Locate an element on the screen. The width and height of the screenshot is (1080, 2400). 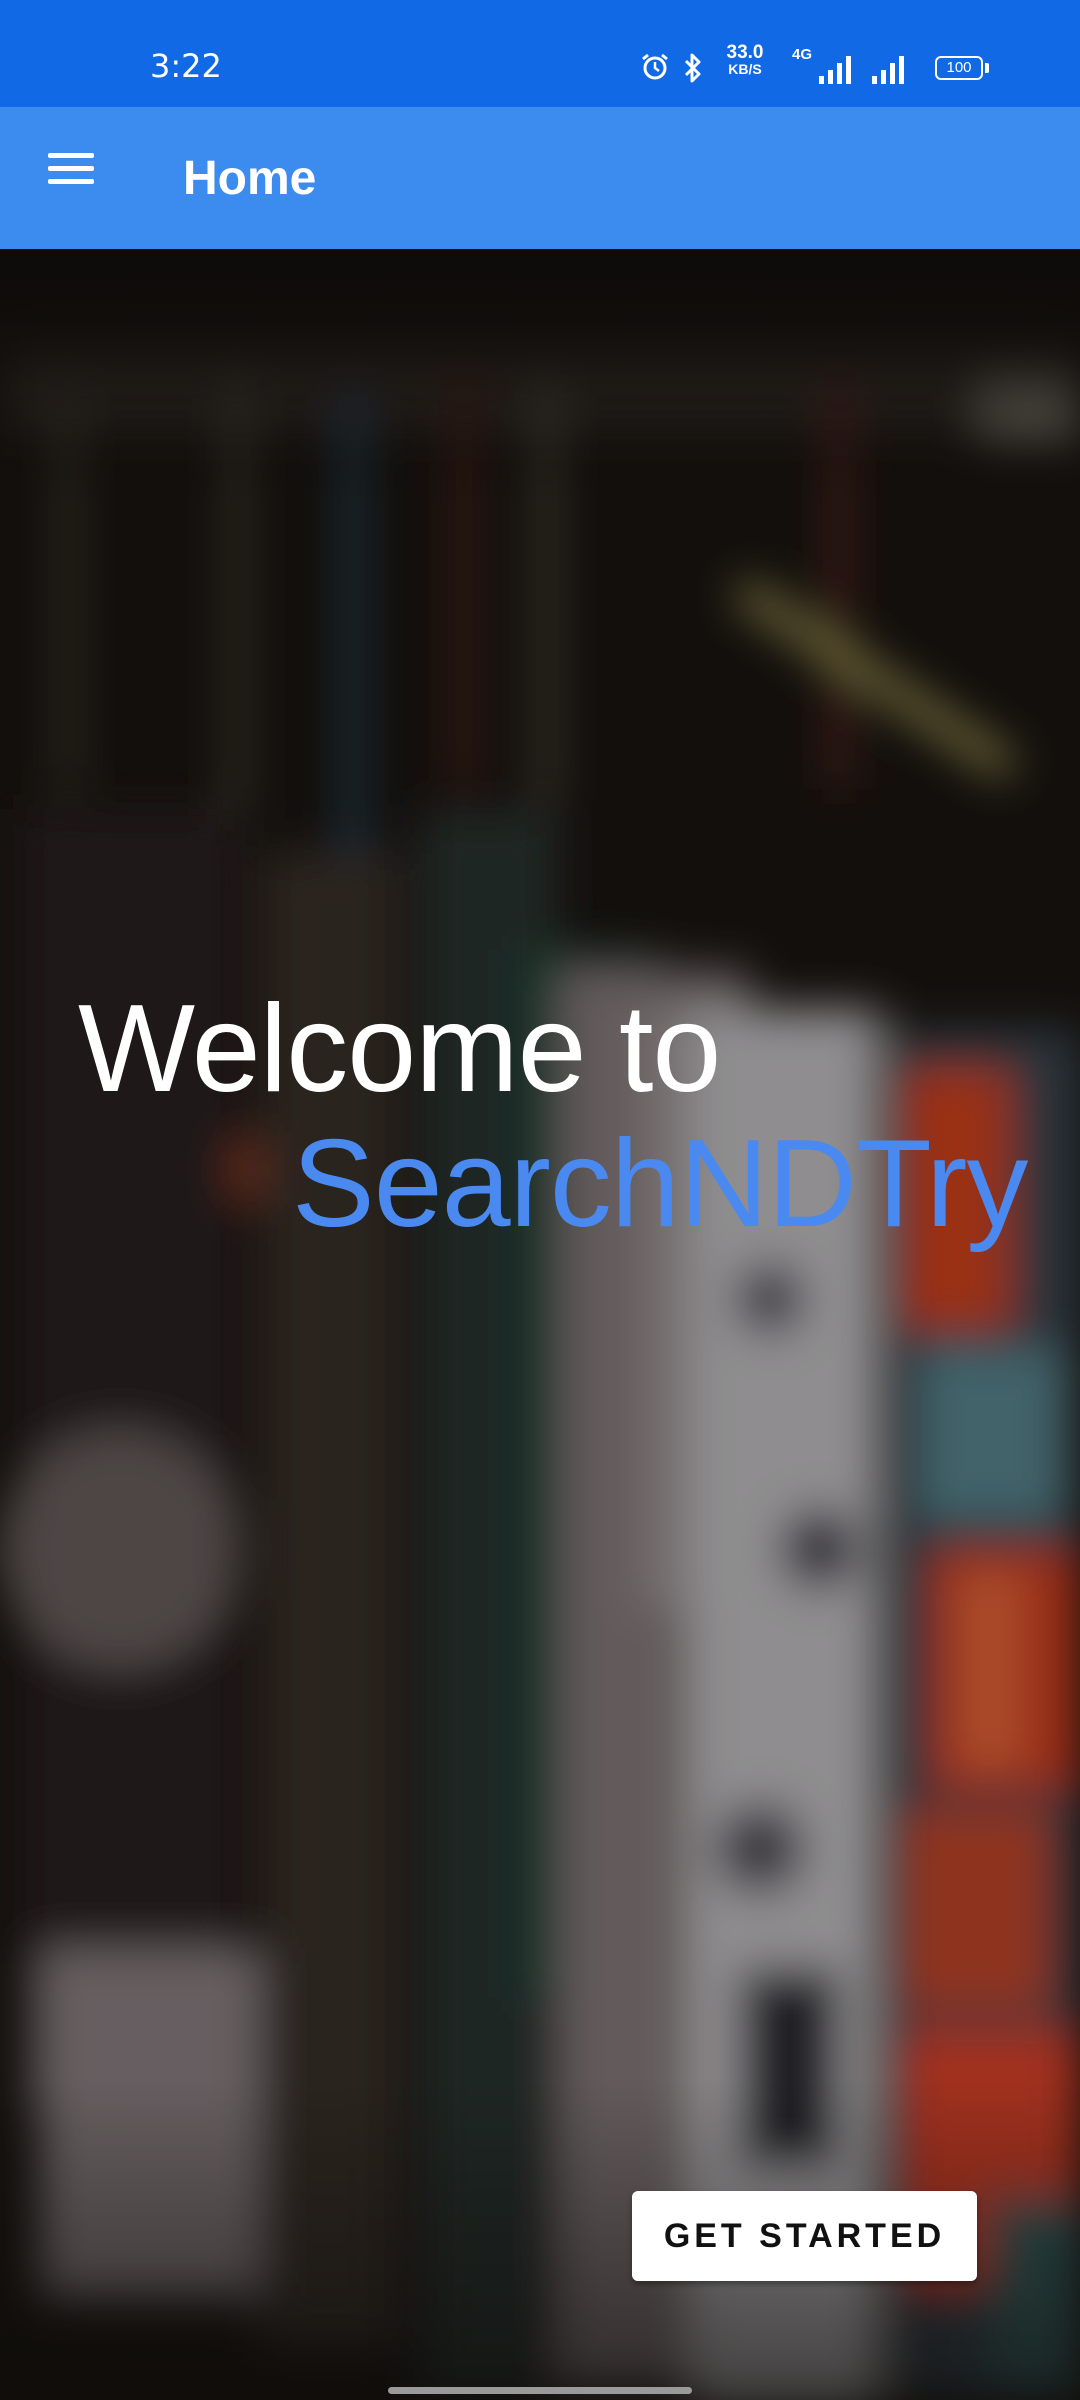
battery-level: 100 is located at coordinates (959, 67).